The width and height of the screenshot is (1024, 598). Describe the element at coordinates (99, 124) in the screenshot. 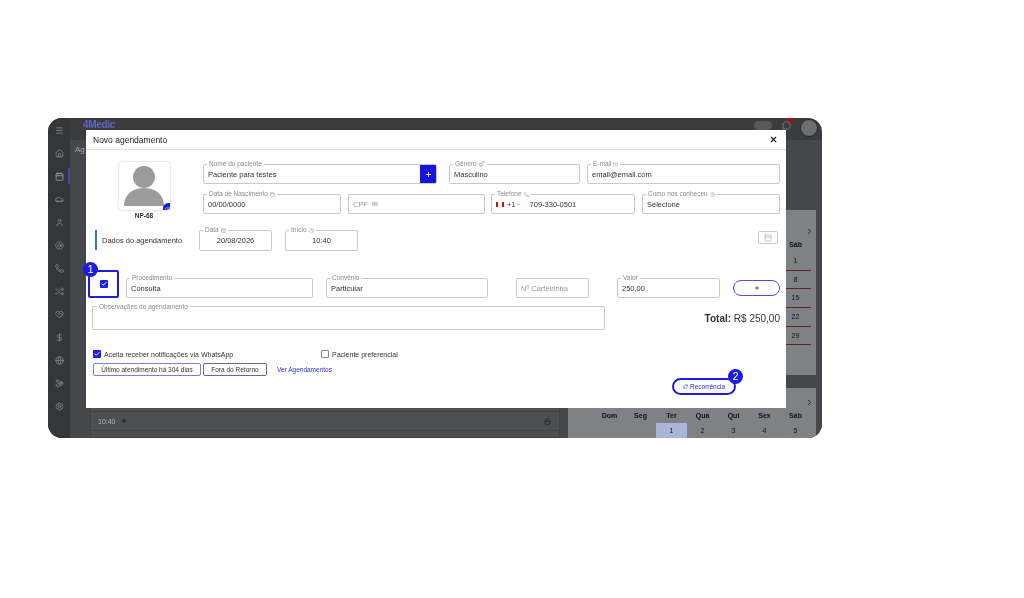

I see `logo: 4Medic` at that location.